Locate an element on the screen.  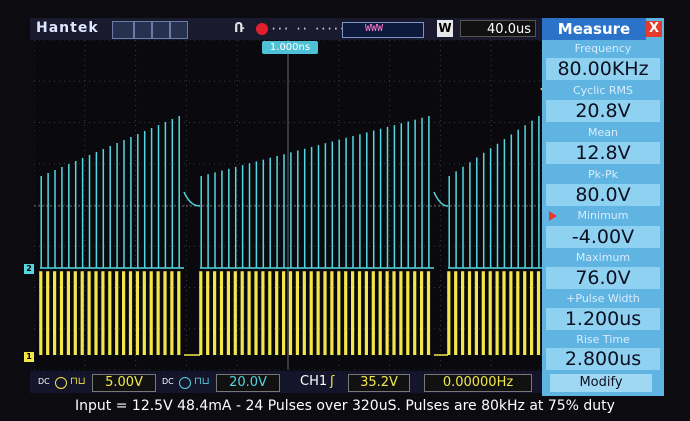
measure-label-rise-time: Rise Time is located at coordinates (603, 339).